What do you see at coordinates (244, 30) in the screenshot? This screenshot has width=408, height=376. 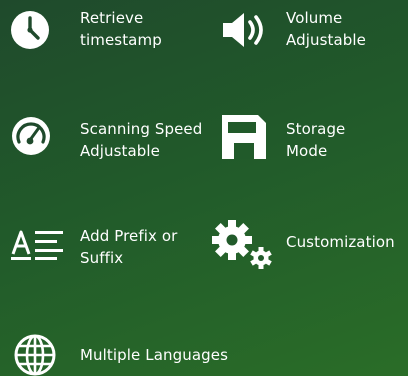 I see `speaker-volume-icon` at bounding box center [244, 30].